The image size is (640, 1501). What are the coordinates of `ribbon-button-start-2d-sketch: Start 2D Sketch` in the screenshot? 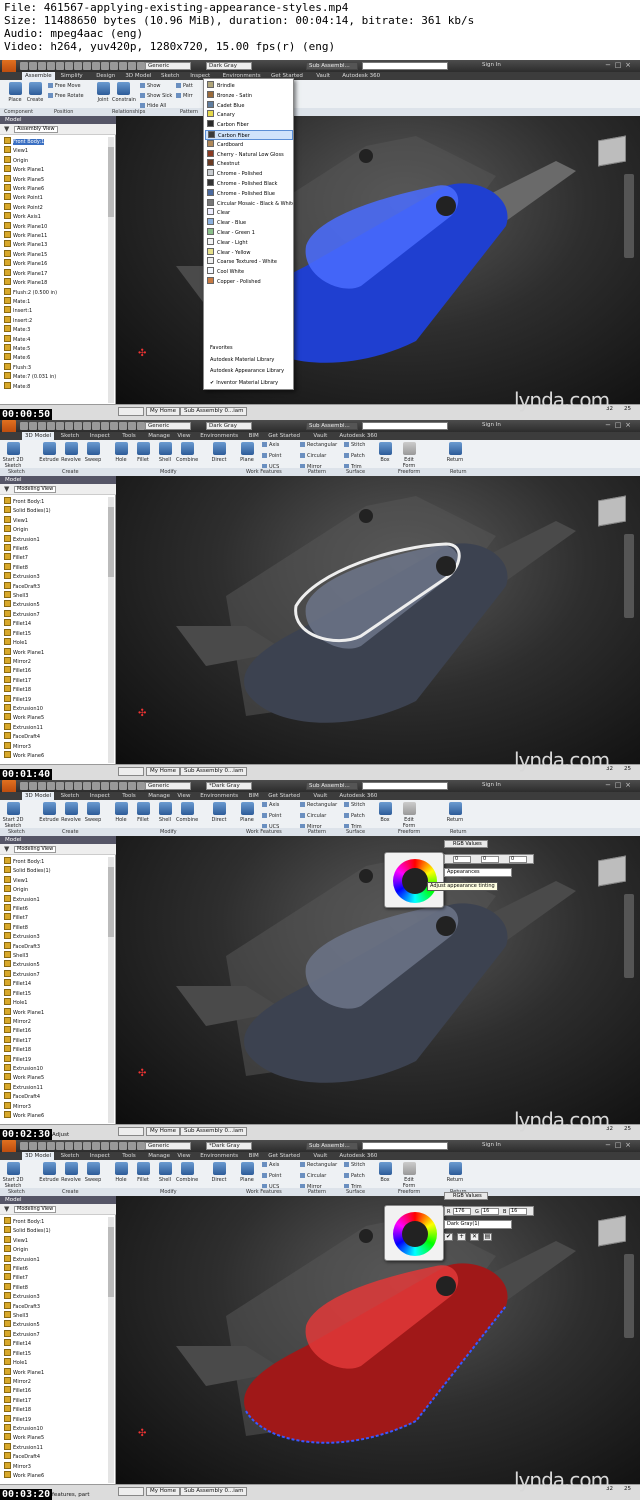 It's located at (13, 455).